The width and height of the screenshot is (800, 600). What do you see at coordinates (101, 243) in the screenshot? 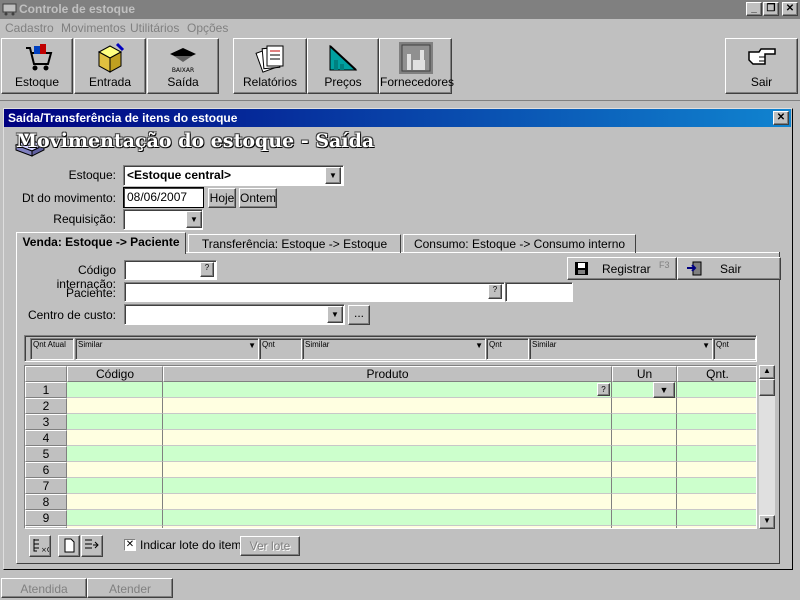
I see `tab-venda: Venda: Estoque -> Paciente` at bounding box center [101, 243].